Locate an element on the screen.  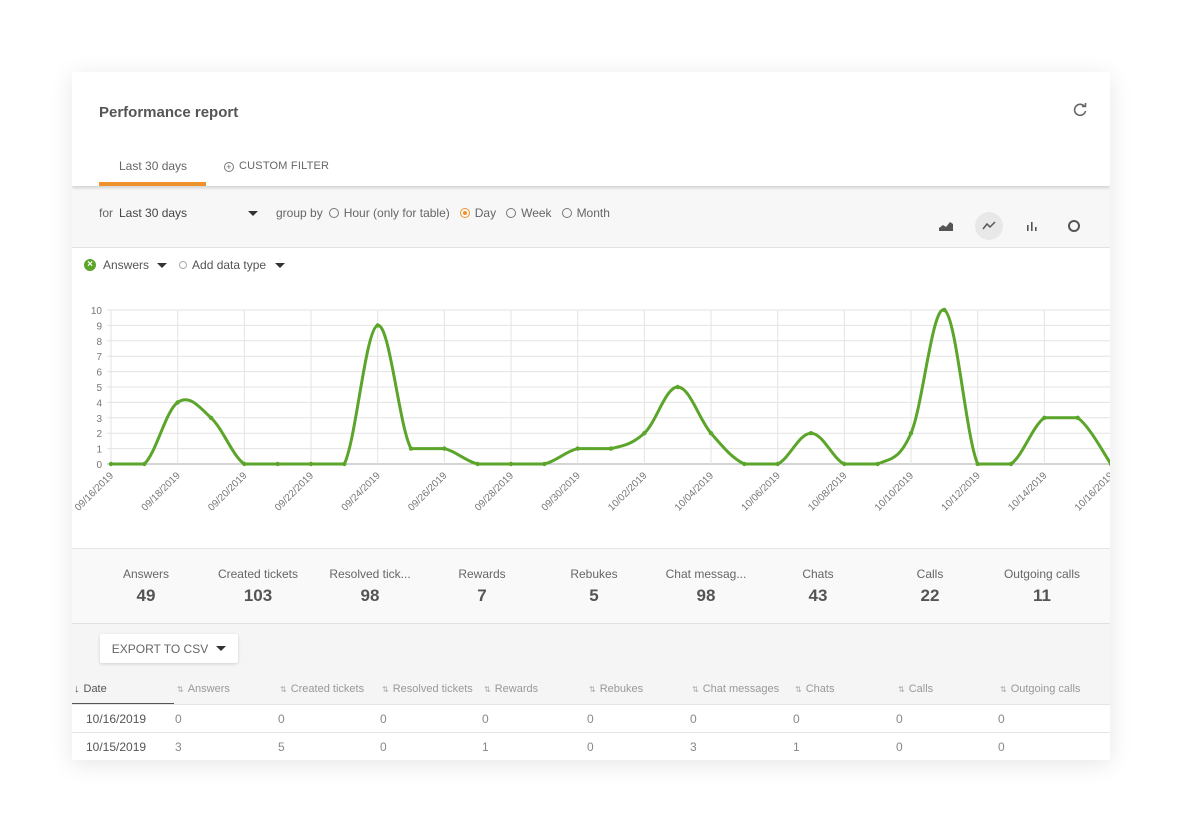
x-tick-label: 09/16/2019 is located at coordinates (94, 491).